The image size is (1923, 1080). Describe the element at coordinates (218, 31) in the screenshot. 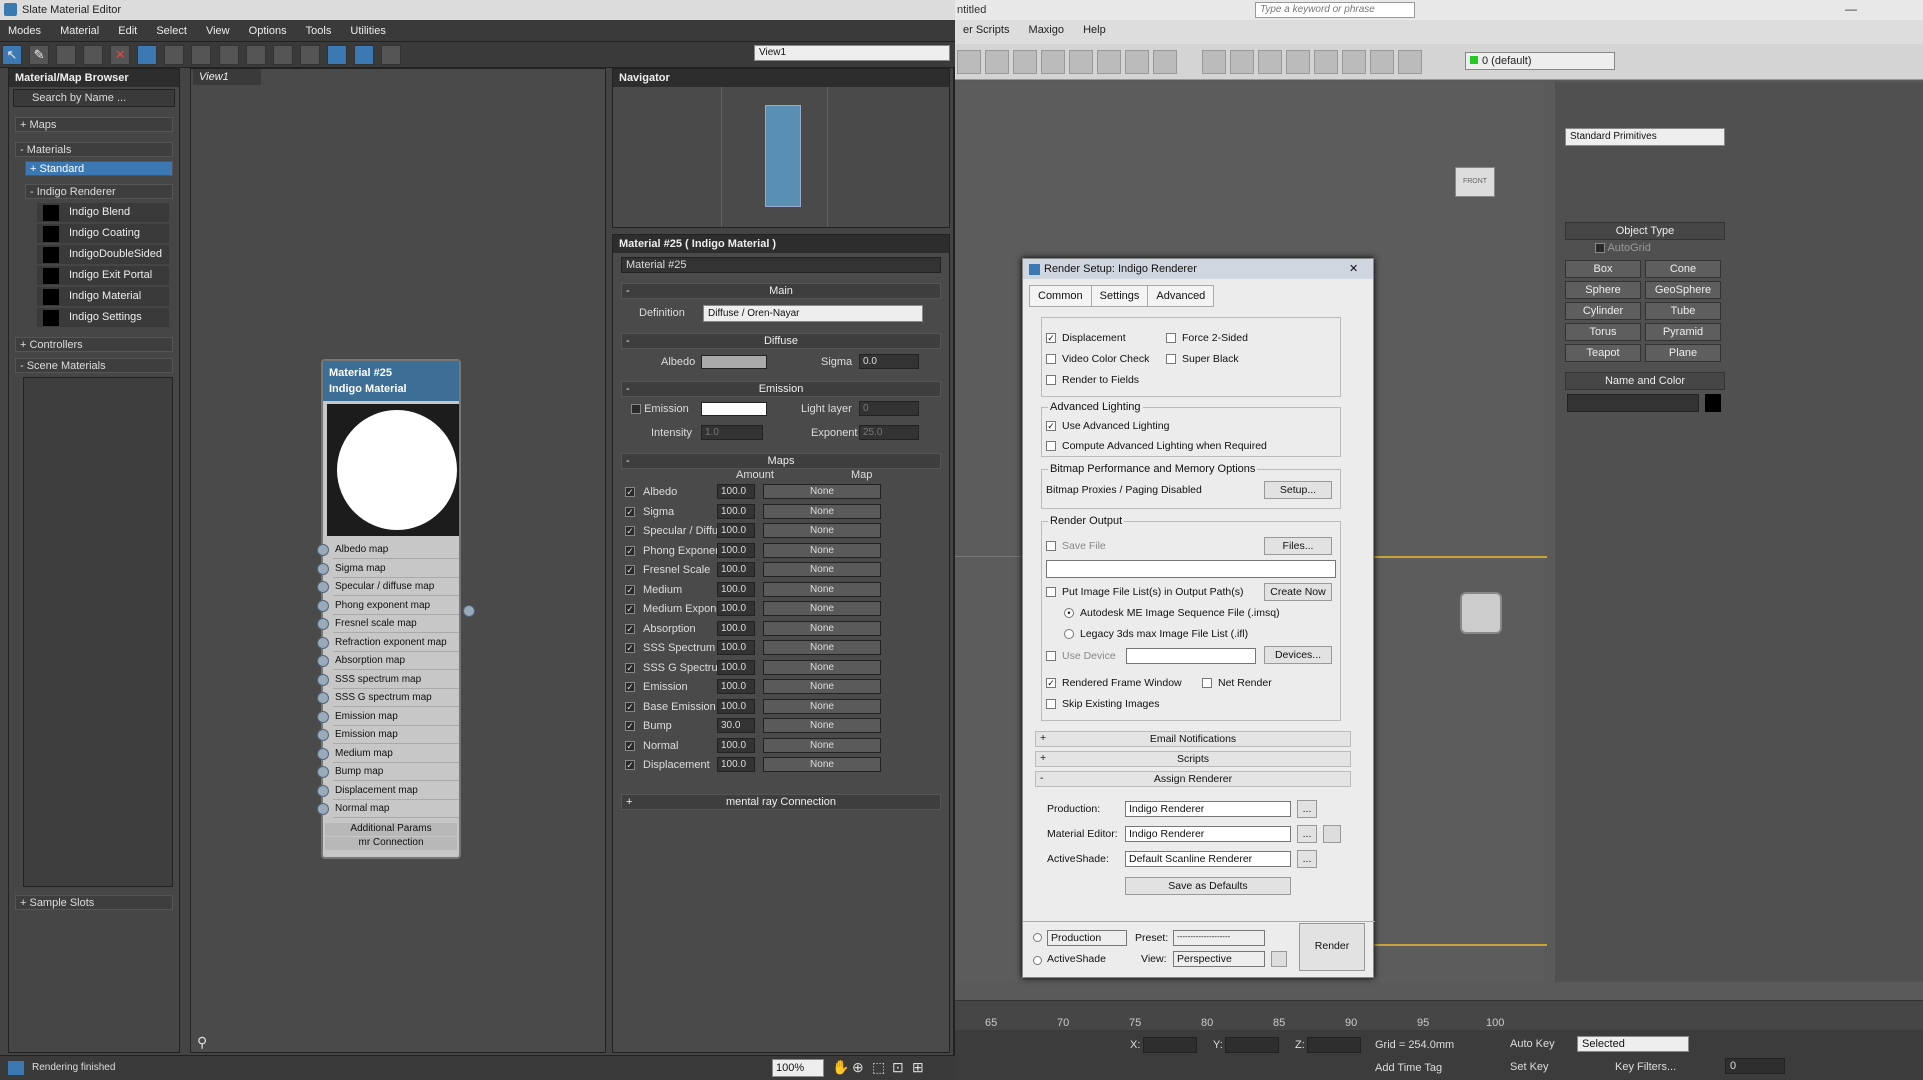

I see `menu-view: View` at that location.